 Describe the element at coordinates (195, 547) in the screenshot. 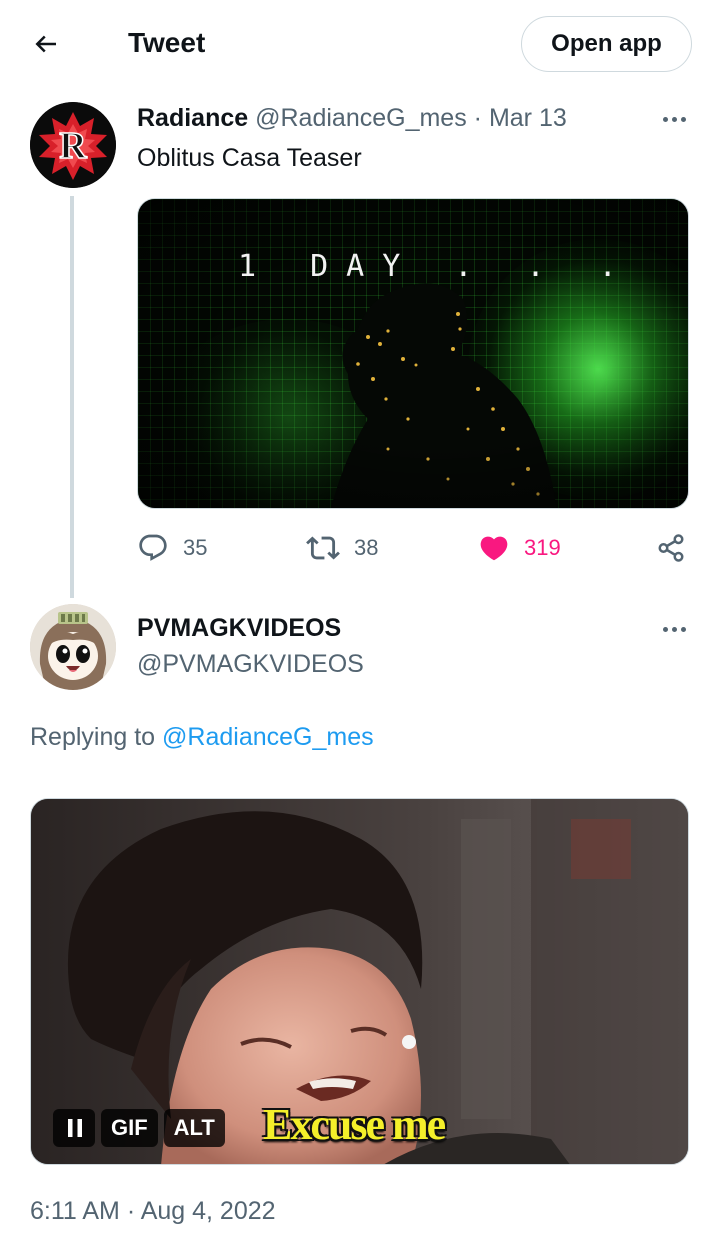

I see `reply-count: 35` at that location.